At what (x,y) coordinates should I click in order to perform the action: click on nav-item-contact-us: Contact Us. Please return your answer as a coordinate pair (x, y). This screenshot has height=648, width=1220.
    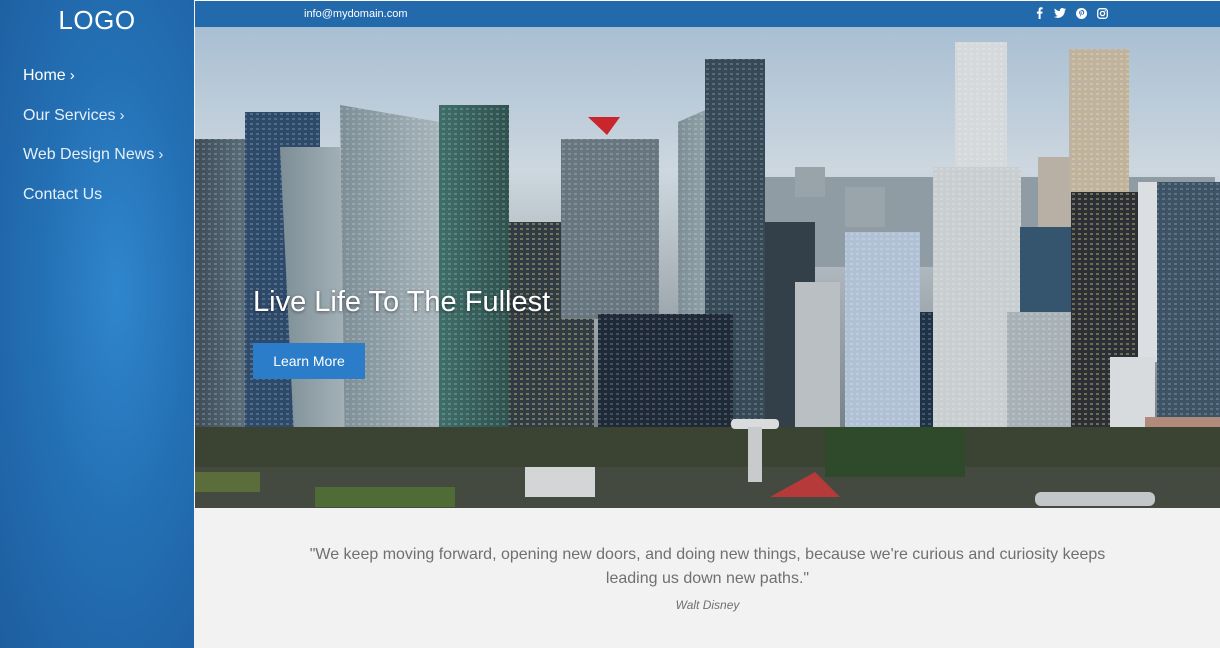
    Looking at the image, I should click on (93, 205).